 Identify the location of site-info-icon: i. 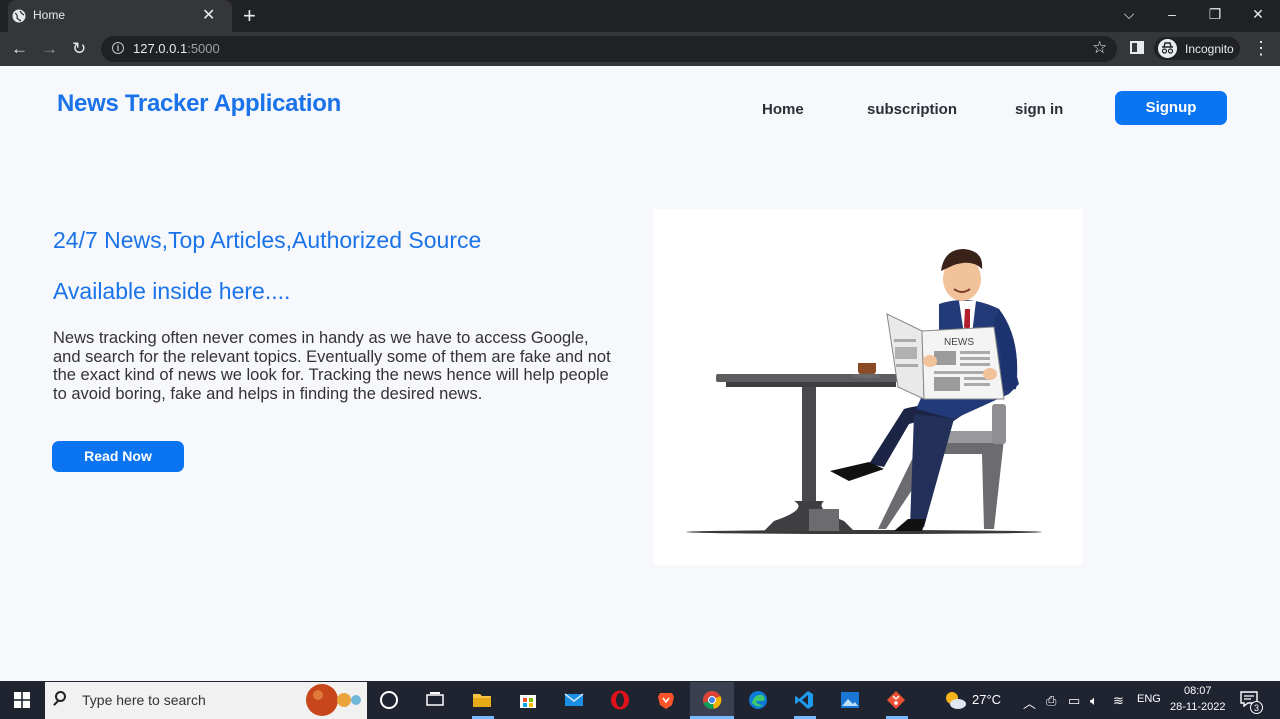
(118, 48).